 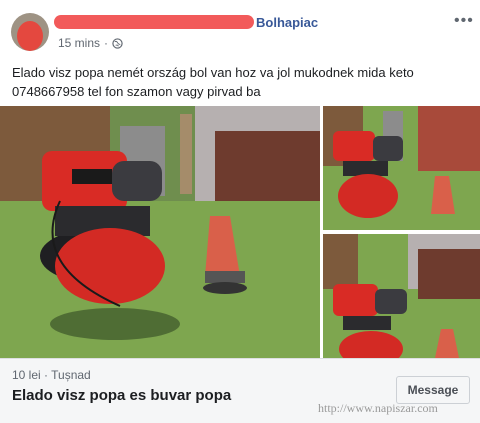 What do you see at coordinates (154, 22) in the screenshot?
I see `redacted-author-name` at bounding box center [154, 22].